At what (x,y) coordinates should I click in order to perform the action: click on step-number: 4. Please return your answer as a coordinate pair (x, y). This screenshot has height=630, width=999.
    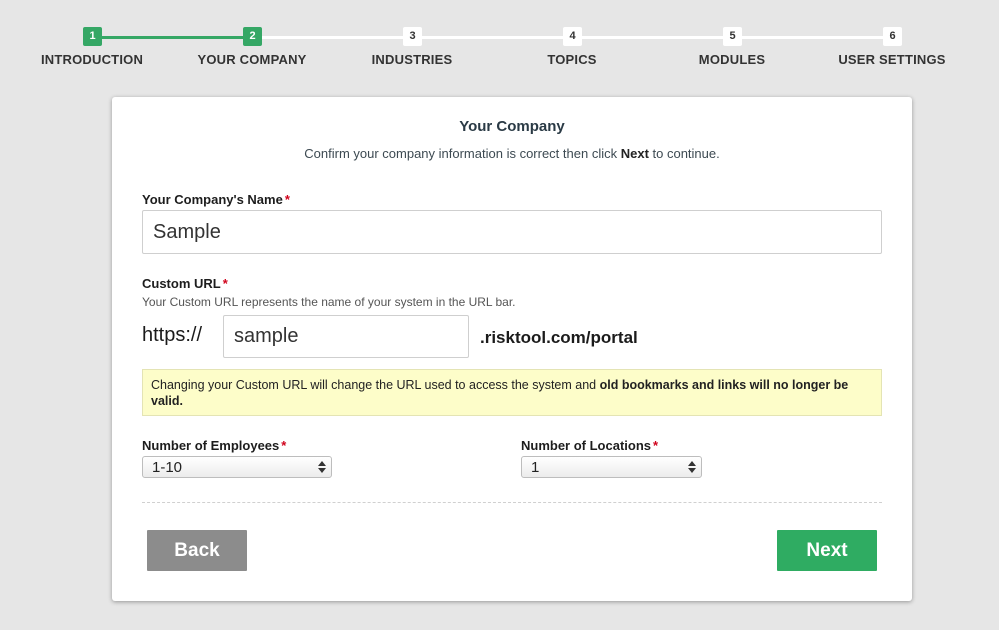
    Looking at the image, I should click on (572, 36).